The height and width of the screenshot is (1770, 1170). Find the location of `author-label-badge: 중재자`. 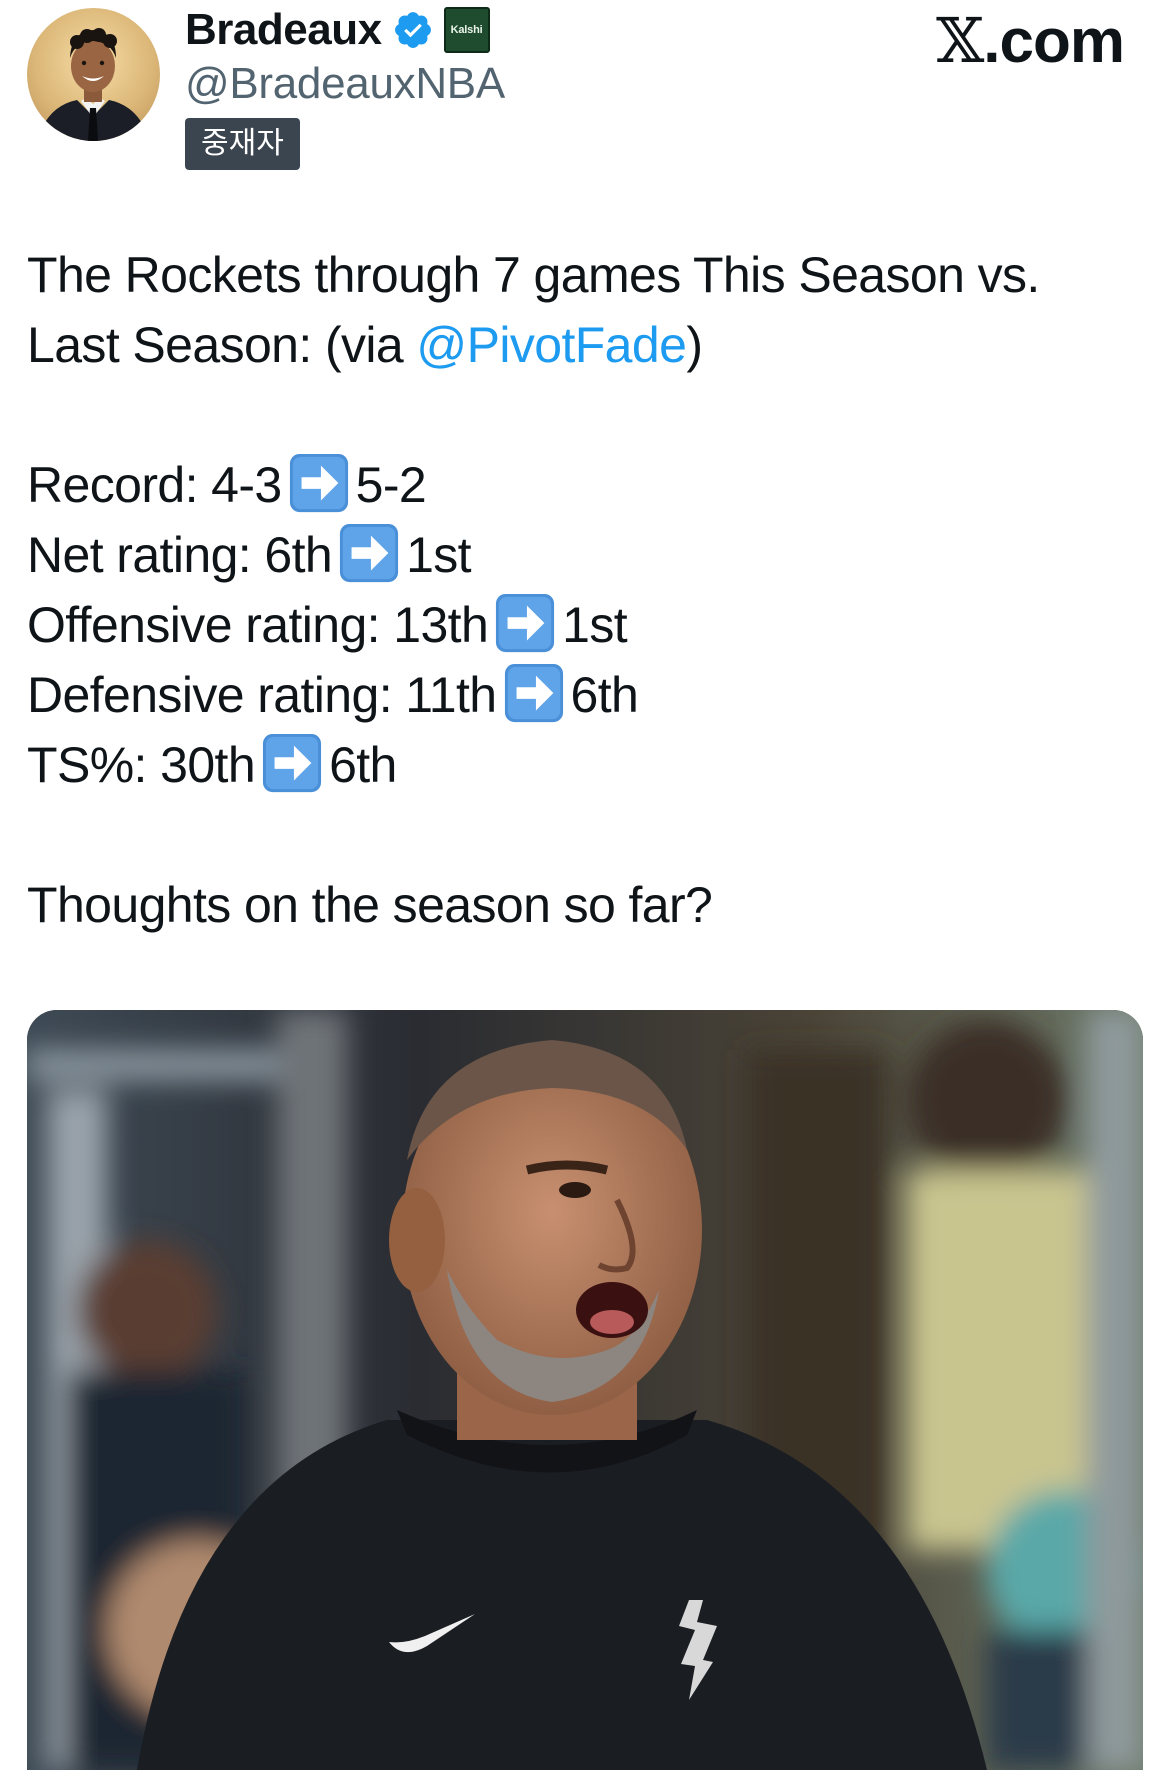

author-label-badge: 중재자 is located at coordinates (242, 144).